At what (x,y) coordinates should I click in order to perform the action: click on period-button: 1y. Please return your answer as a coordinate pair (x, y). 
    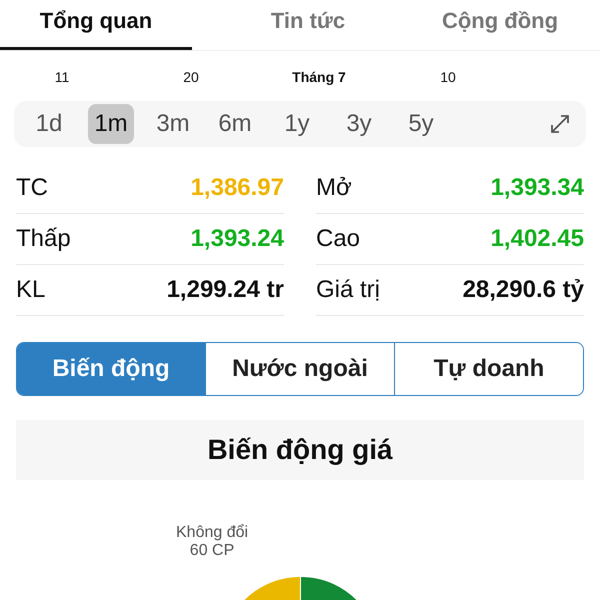
    Looking at the image, I should click on (297, 124).